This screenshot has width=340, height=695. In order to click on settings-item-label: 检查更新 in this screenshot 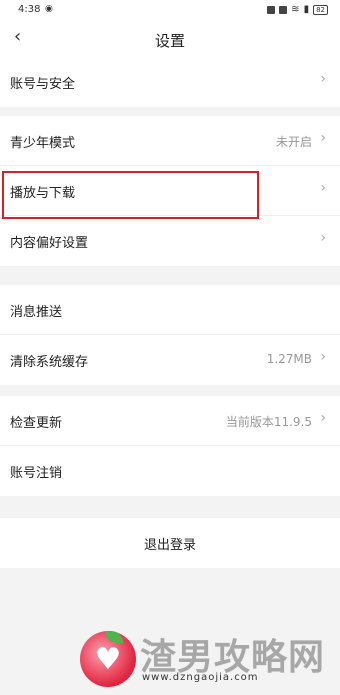, I will do `click(36, 423)`.